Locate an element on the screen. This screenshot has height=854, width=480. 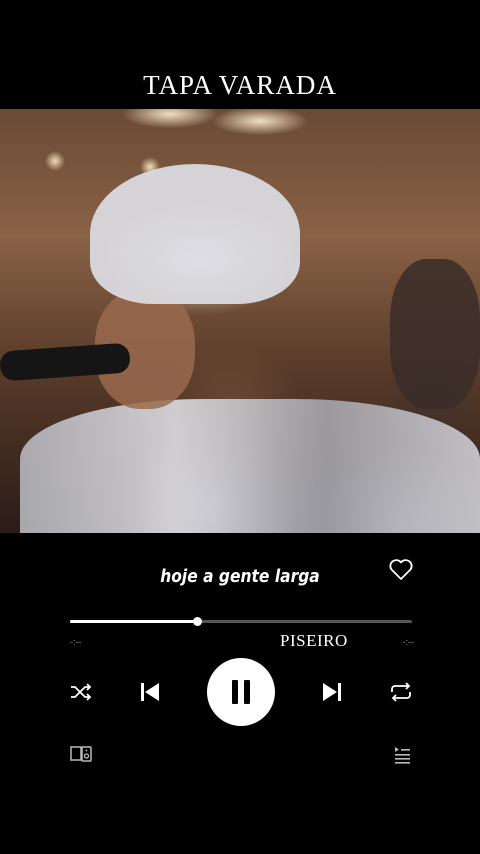
singer-hat is located at coordinates (195, 234).